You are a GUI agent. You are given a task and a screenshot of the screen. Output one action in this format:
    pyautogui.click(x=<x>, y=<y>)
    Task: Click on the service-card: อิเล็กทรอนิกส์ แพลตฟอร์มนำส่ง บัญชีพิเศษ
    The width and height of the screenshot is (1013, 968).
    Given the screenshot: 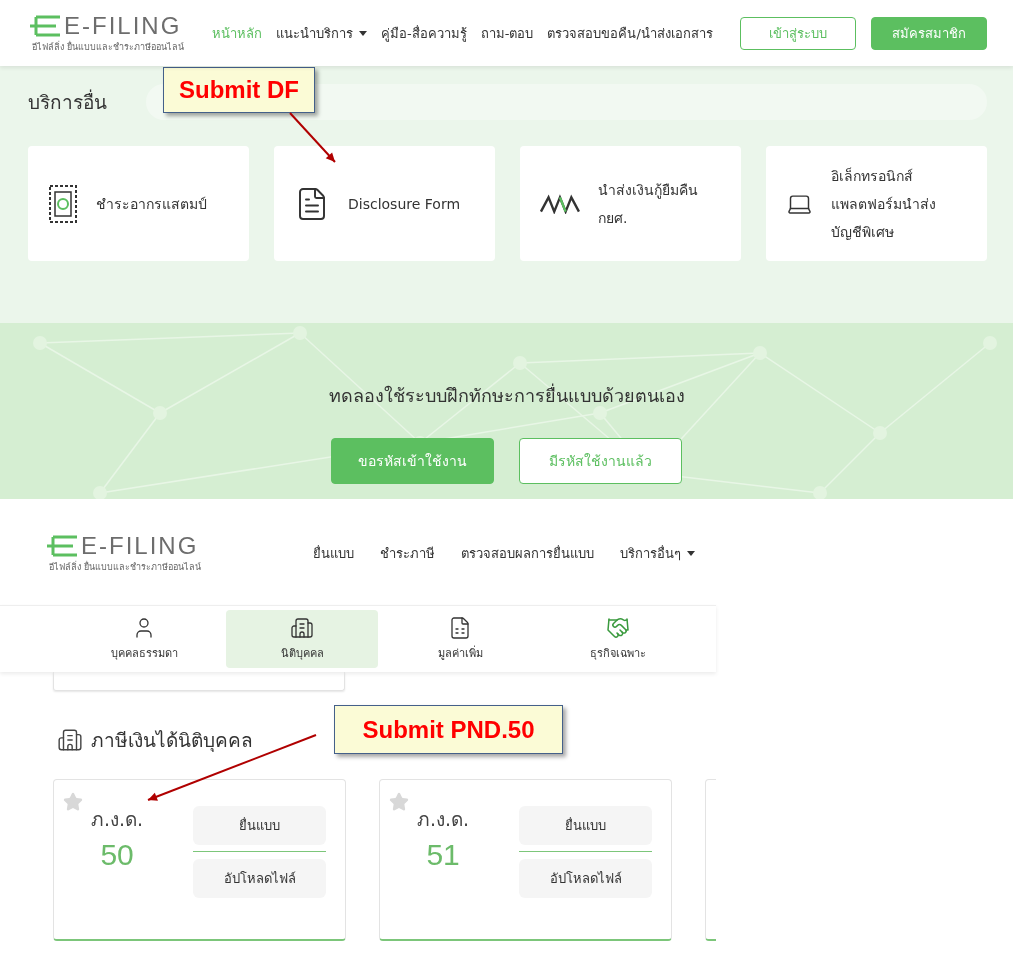 What is the action you would take?
    pyautogui.click(x=876, y=203)
    